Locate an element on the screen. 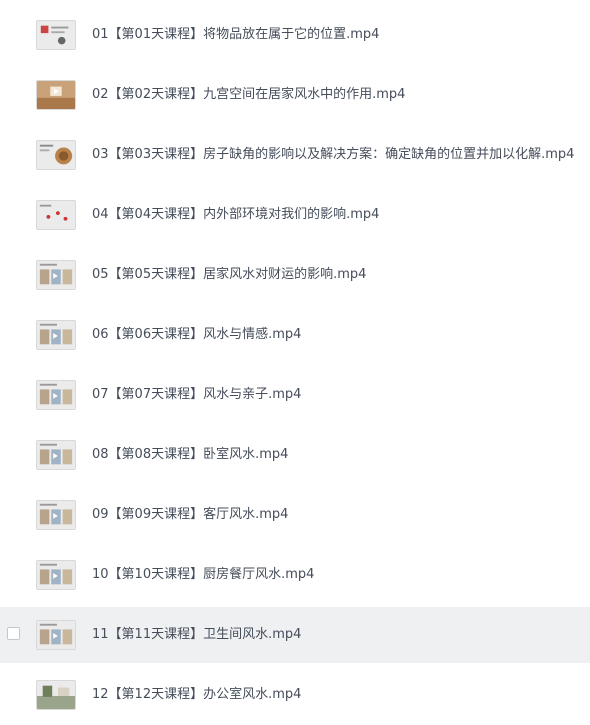 The width and height of the screenshot is (590, 725). file-name: 09【第09天课程】客厅风水.mp4 is located at coordinates (190, 515).